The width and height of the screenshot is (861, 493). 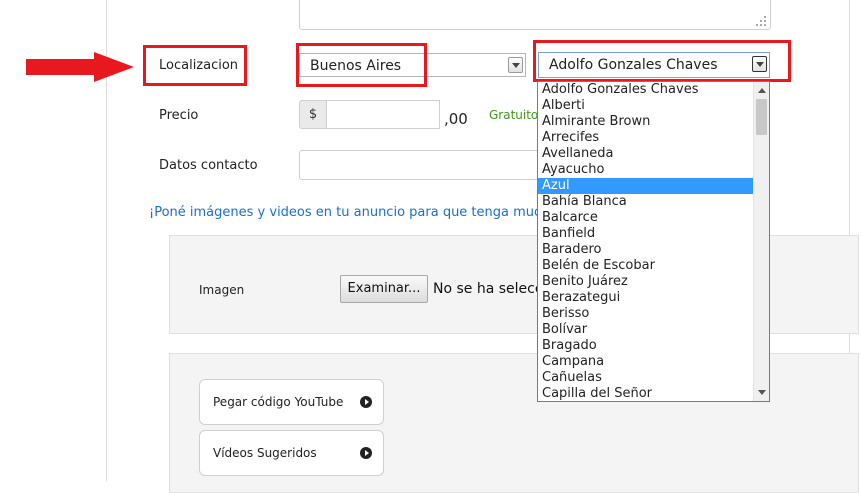 I want to click on youtube-code-button: Pegar código YouTube, so click(x=291, y=402).